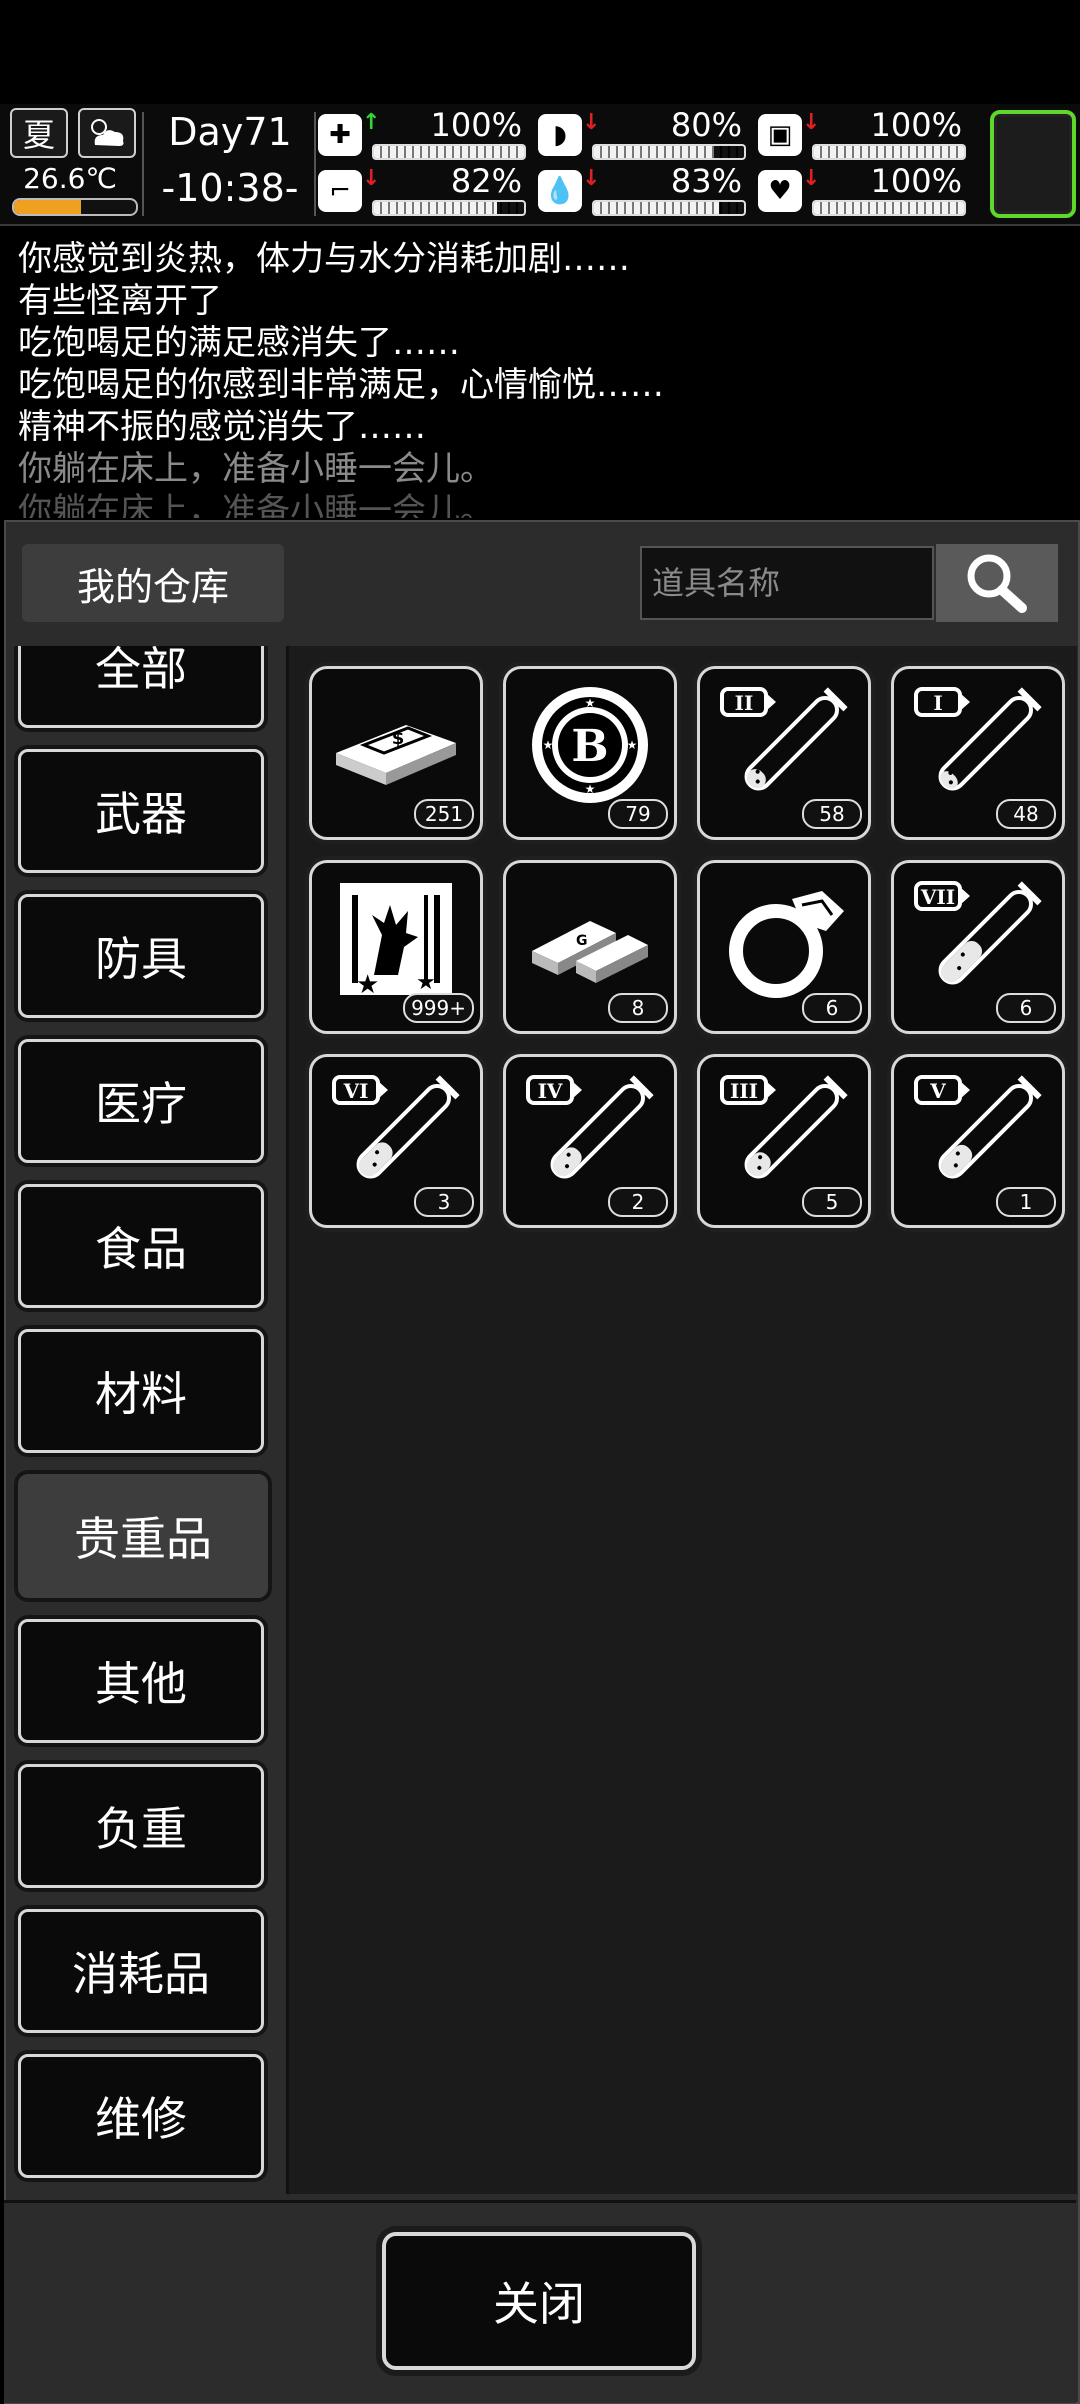 This screenshot has width=1080, height=2404. Describe the element at coordinates (141, 1246) in the screenshot. I see `category-tab: 食品` at that location.